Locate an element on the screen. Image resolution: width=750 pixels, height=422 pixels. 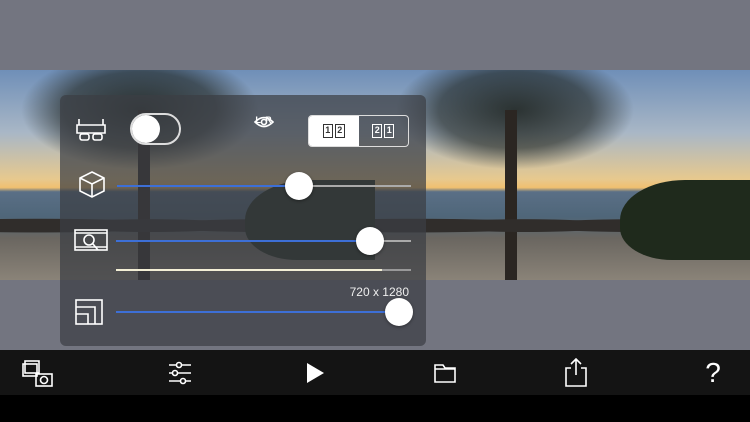
adjustments-button is located at coordinates (180, 373).